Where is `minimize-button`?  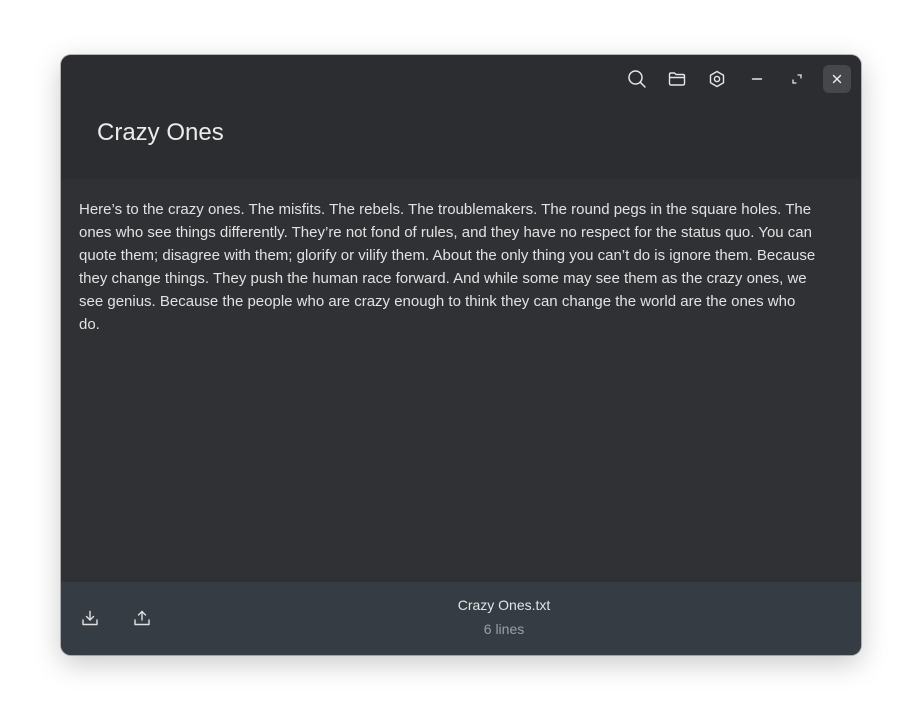
minimize-button is located at coordinates (757, 79).